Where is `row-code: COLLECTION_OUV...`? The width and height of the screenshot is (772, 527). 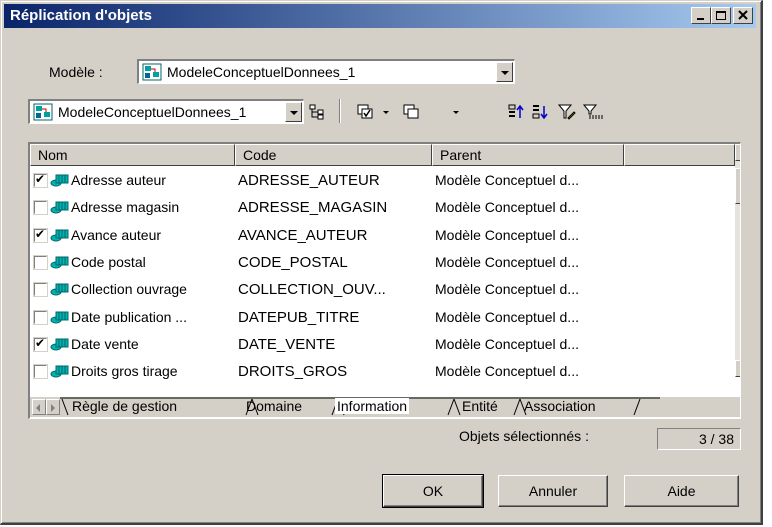
row-code: COLLECTION_OUV... is located at coordinates (312, 290).